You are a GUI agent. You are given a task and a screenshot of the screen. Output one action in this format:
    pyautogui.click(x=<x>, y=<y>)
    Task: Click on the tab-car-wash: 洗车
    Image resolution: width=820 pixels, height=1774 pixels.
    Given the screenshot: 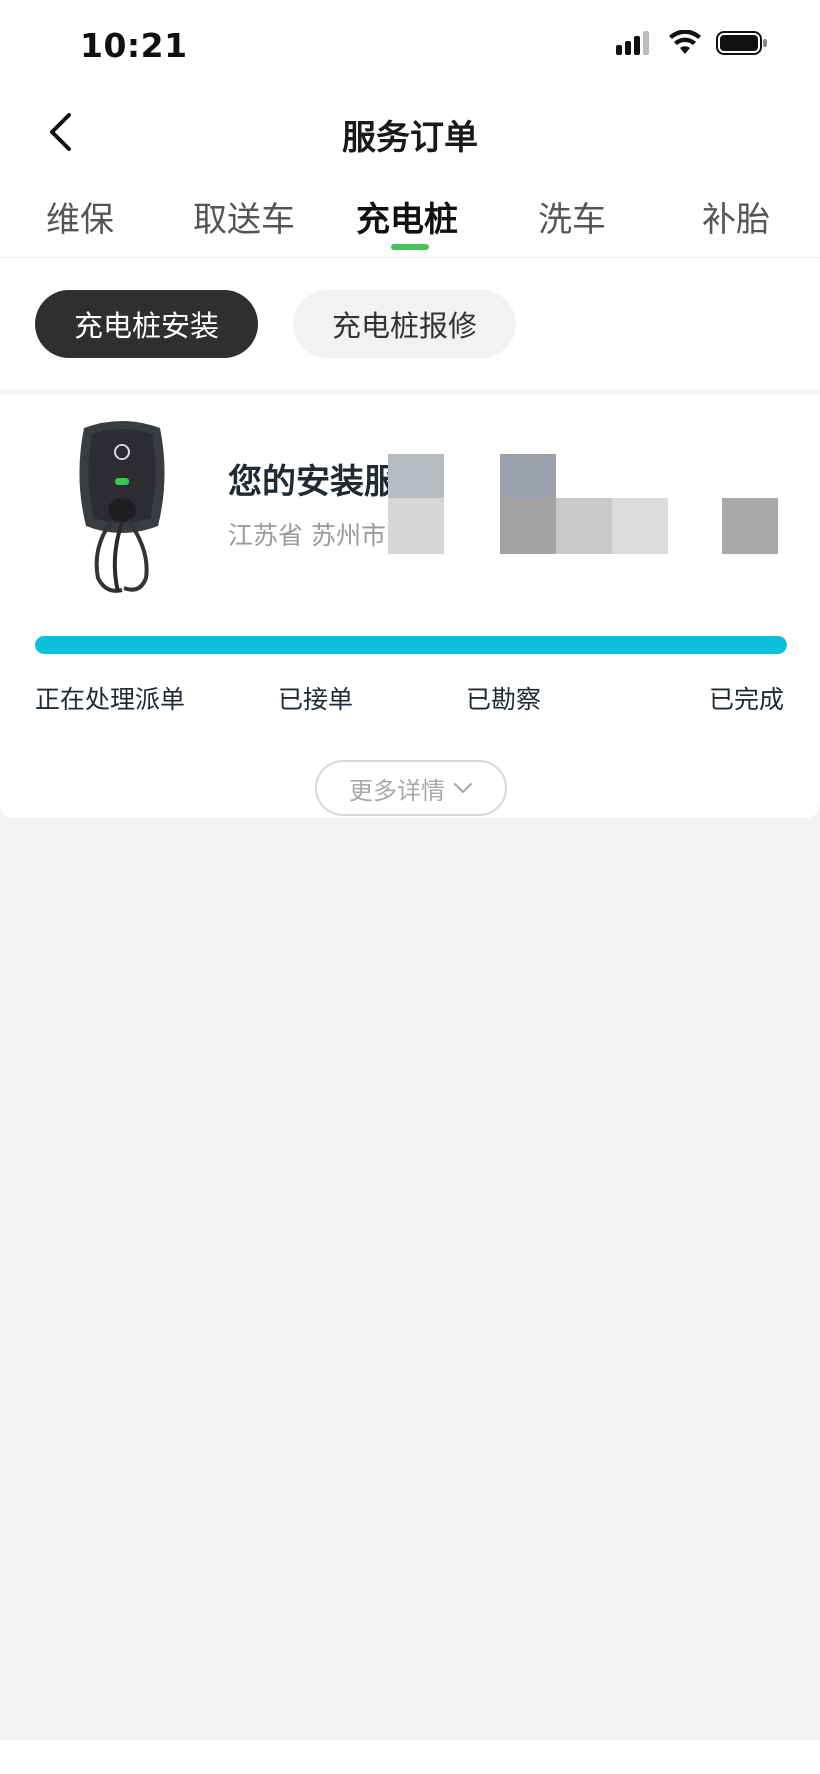 What is the action you would take?
    pyautogui.click(x=572, y=216)
    